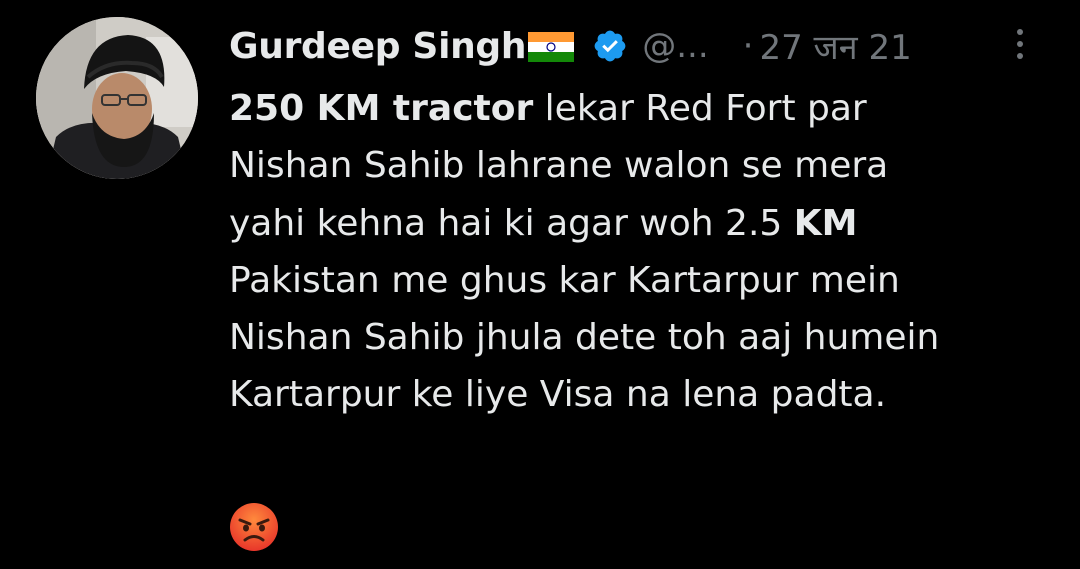 The height and width of the screenshot is (569, 1080). I want to click on verified-badge-icon, so click(610, 46).